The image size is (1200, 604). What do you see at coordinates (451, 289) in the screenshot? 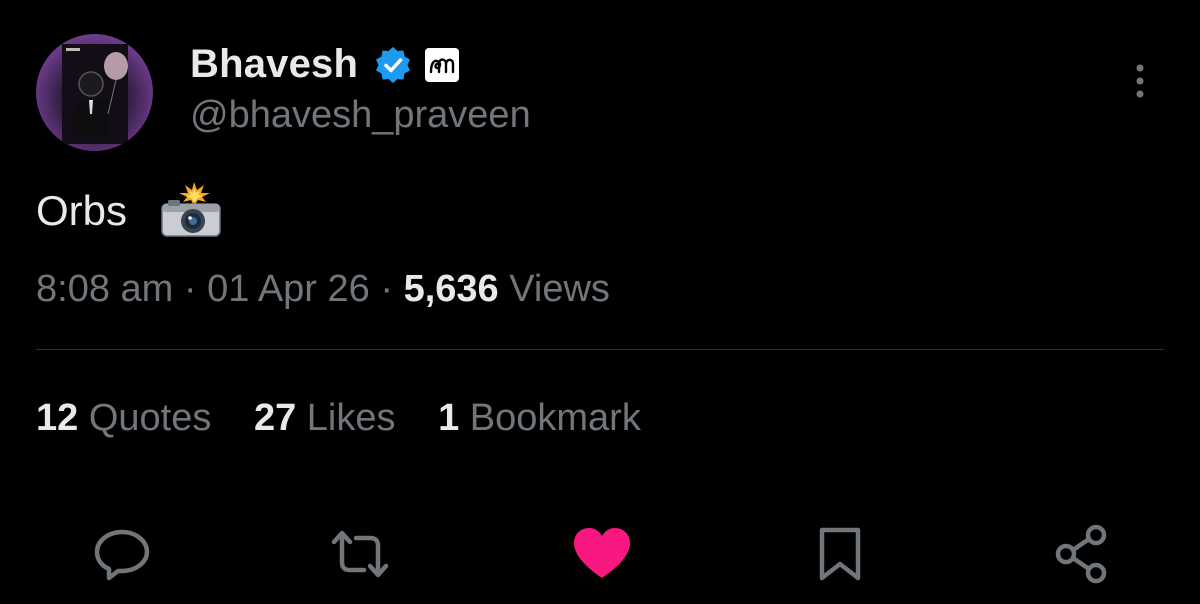
I see `views-count: 5,636` at bounding box center [451, 289].